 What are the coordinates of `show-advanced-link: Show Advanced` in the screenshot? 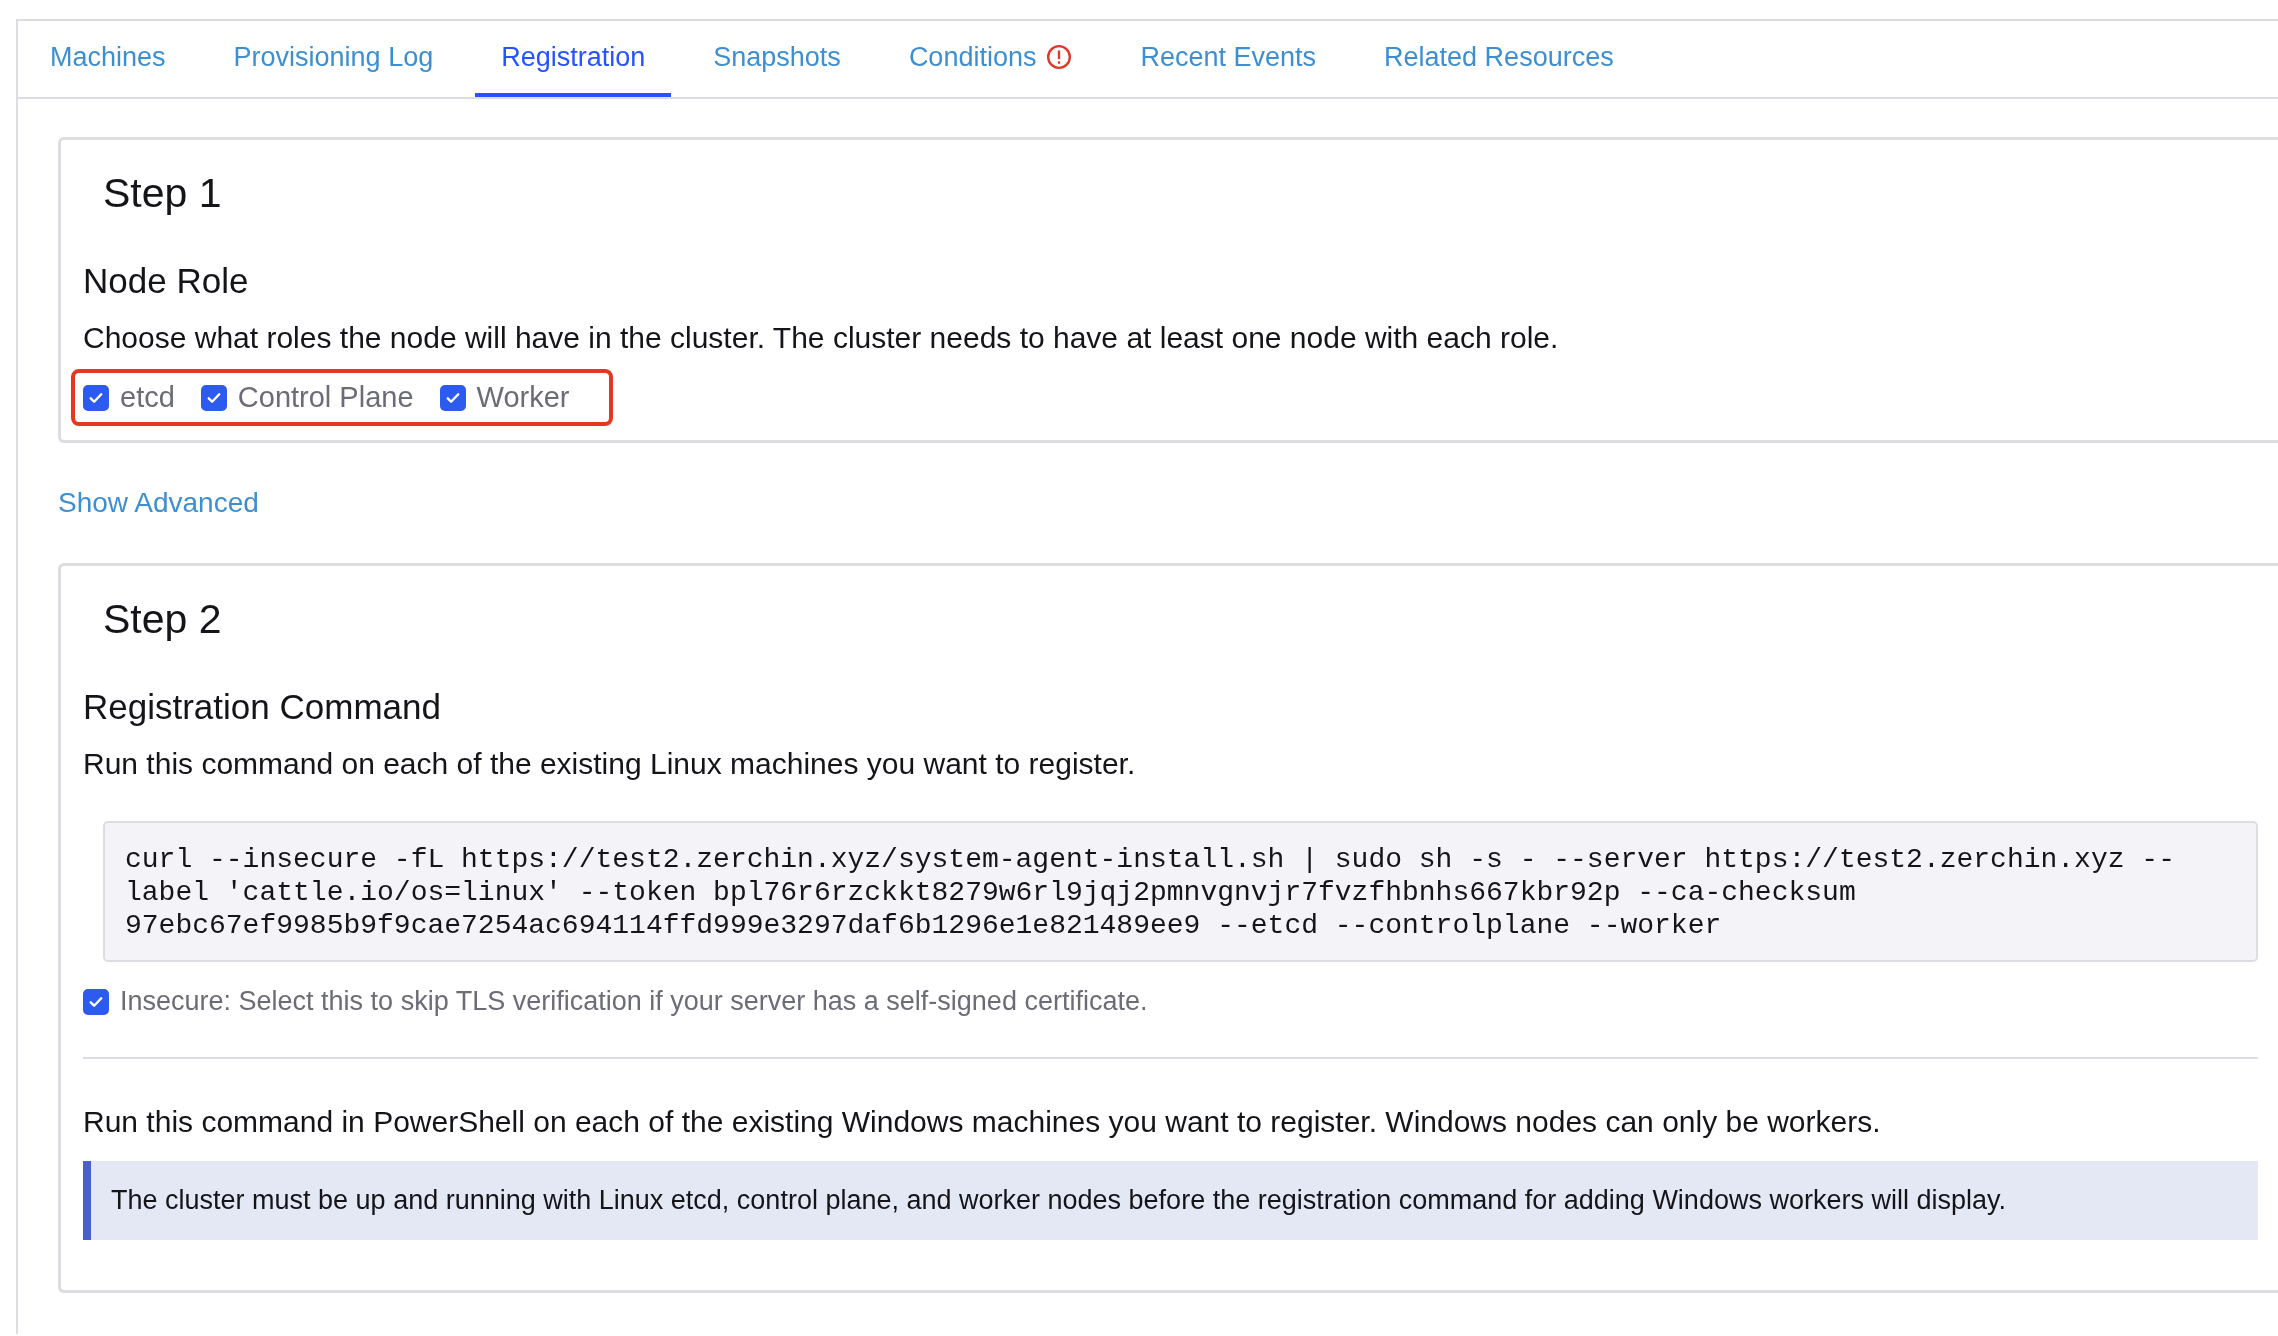 It's located at (1168, 503).